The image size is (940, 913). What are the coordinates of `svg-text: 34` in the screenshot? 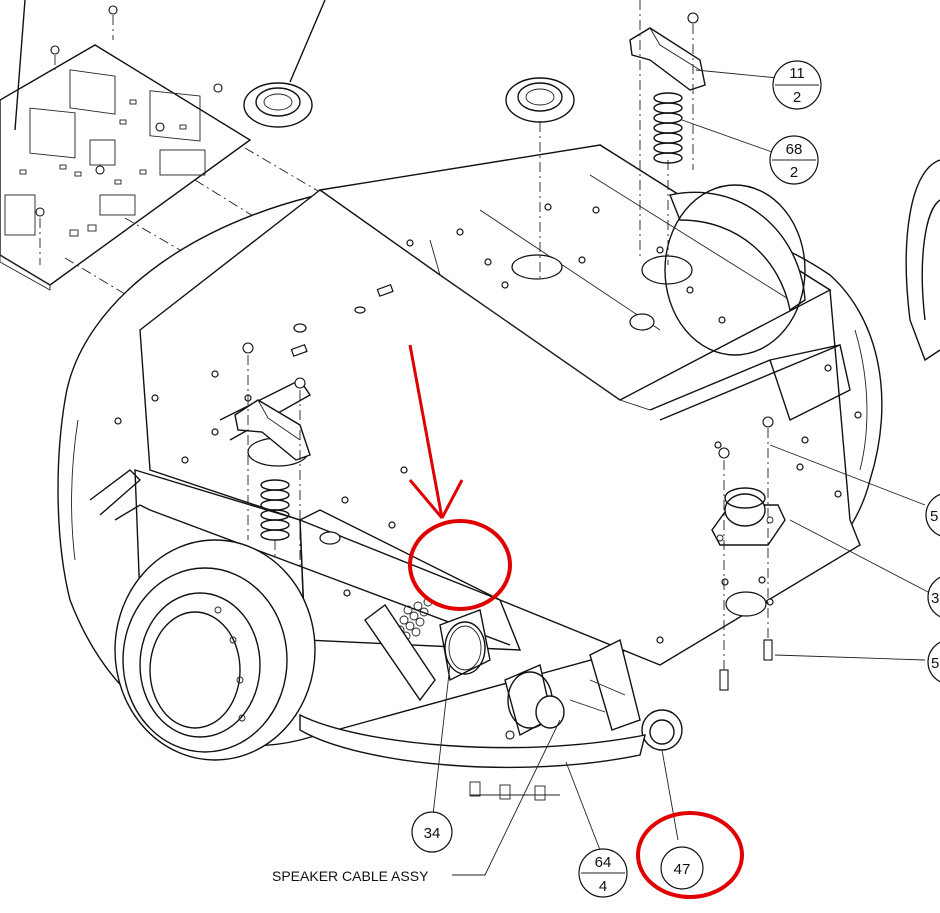 It's located at (432, 833).